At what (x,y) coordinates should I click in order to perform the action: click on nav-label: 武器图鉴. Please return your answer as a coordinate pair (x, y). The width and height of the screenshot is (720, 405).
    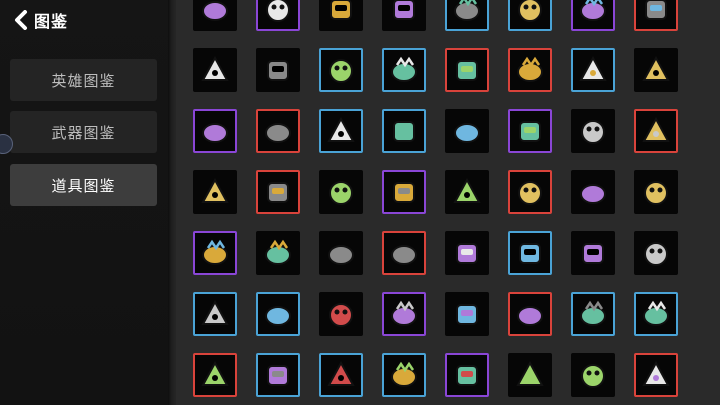
    Looking at the image, I should click on (83, 132).